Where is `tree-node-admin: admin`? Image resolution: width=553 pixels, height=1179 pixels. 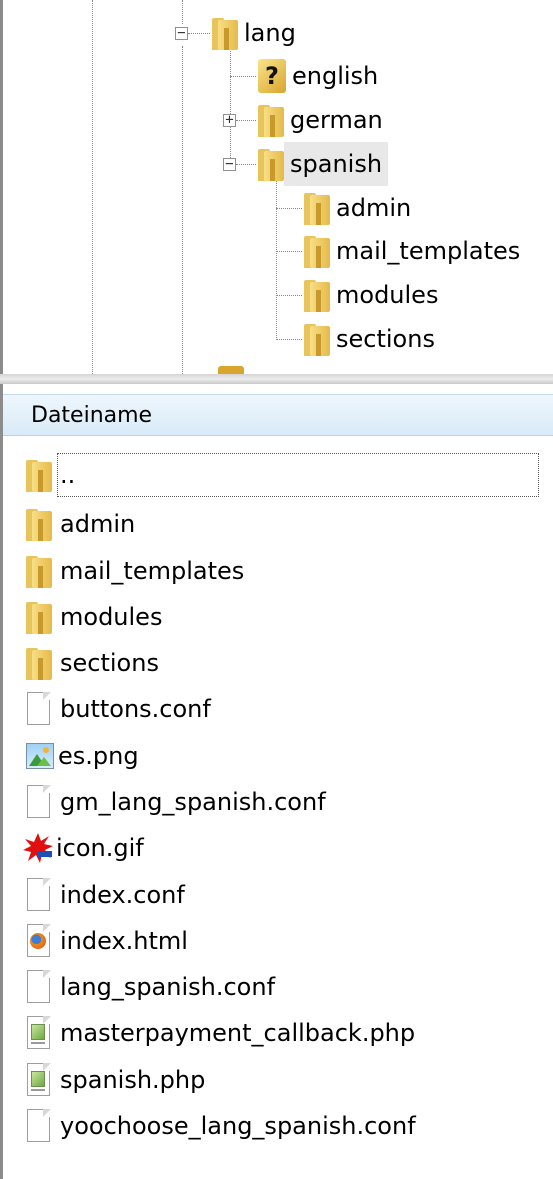
tree-node-admin: admin is located at coordinates (360, 208).